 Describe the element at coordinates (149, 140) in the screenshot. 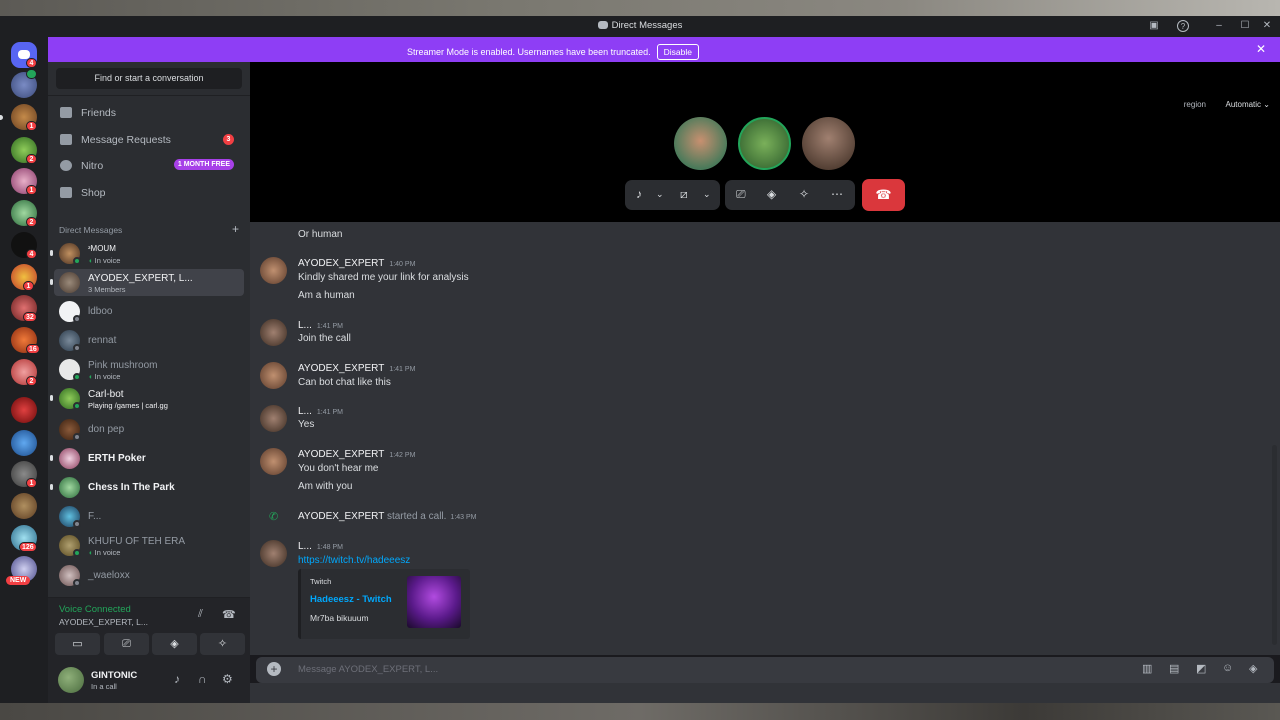

I see `nav-message-requests: Message Requests 3` at that location.